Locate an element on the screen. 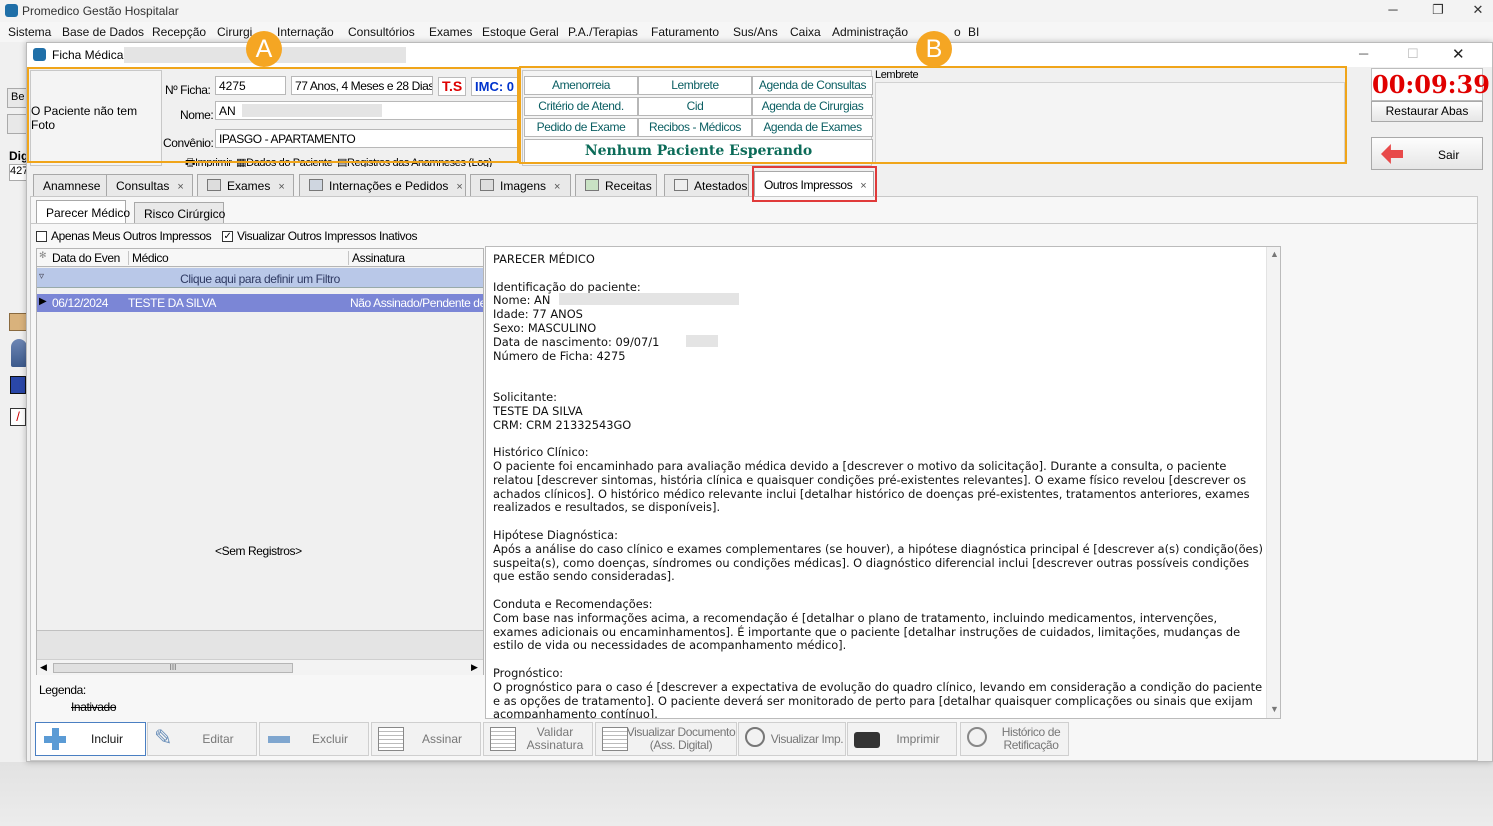 This screenshot has height=826, width=1493. receitas-icon is located at coordinates (592, 185).